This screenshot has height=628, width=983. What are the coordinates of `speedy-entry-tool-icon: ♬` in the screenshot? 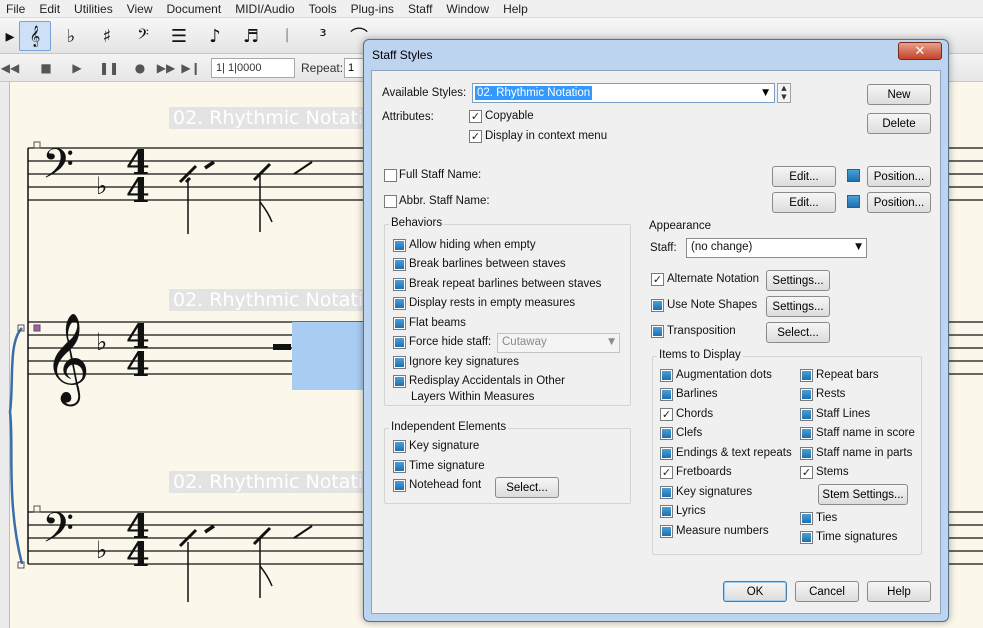 It's located at (251, 36).